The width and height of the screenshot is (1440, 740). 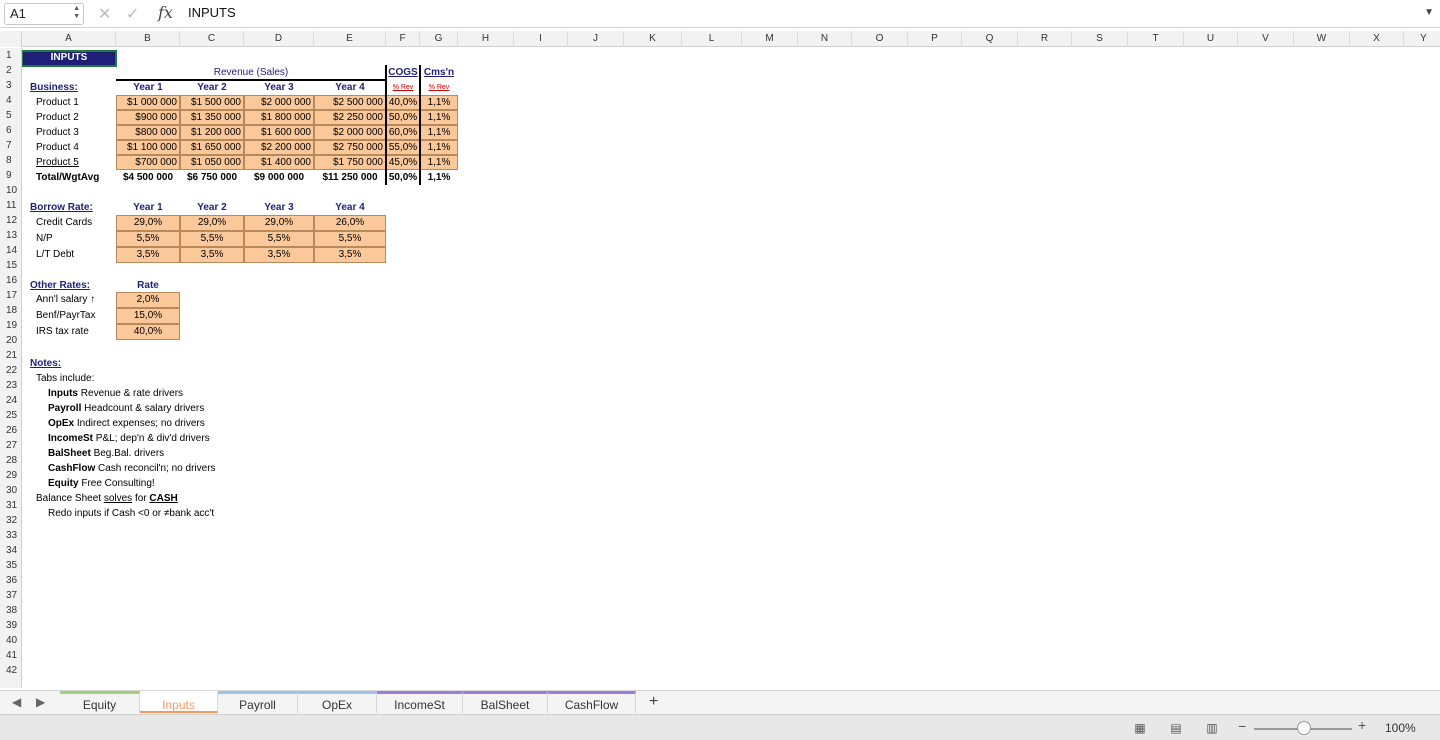 I want to click on revenue-input: $1 100 000, so click(x=148, y=147).